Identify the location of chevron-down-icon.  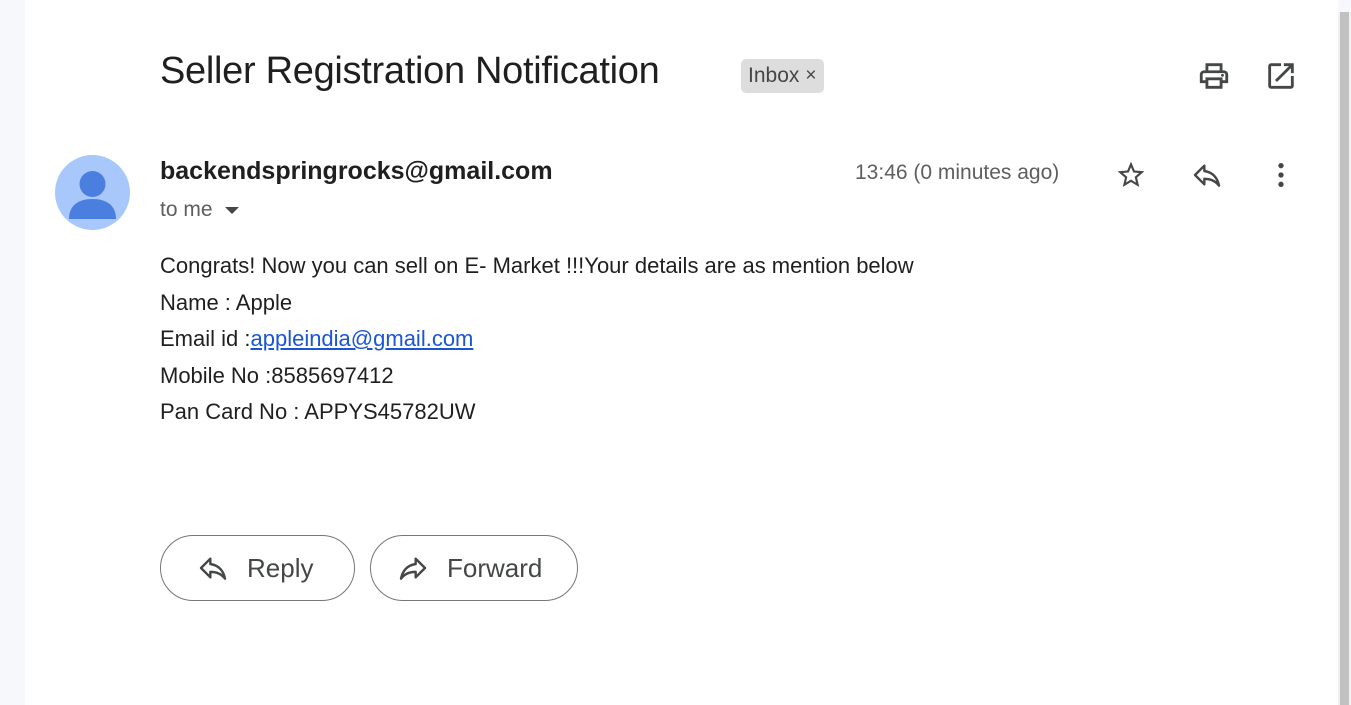
(231, 210).